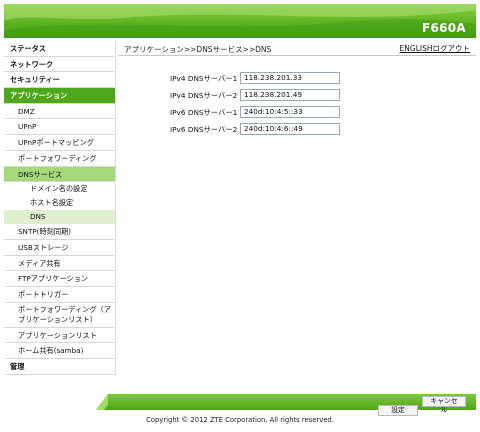 This screenshot has height=432, width=480. Describe the element at coordinates (398, 410) in the screenshot. I see `save-button: 設定` at that location.